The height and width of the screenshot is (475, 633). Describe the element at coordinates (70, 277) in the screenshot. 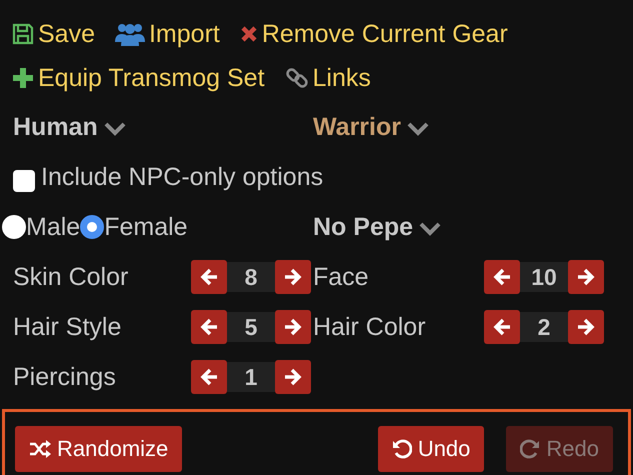

I see `option-label: Skin Color` at that location.